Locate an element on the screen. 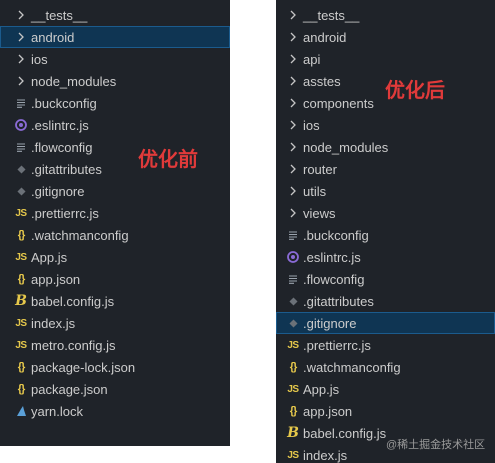  file-tree-item-label: yarn.lock is located at coordinates (57, 411).